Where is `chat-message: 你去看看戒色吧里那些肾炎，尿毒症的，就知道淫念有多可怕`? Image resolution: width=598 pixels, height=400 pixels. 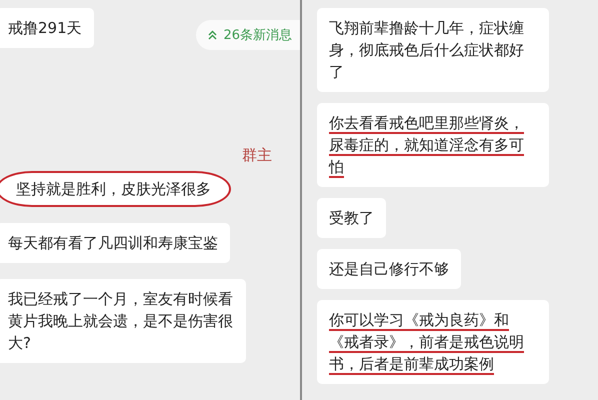 chat-message: 你去看看戒色吧里那些肾炎，尿毒症的，就知道淫念有多可怕 is located at coordinates (433, 145).